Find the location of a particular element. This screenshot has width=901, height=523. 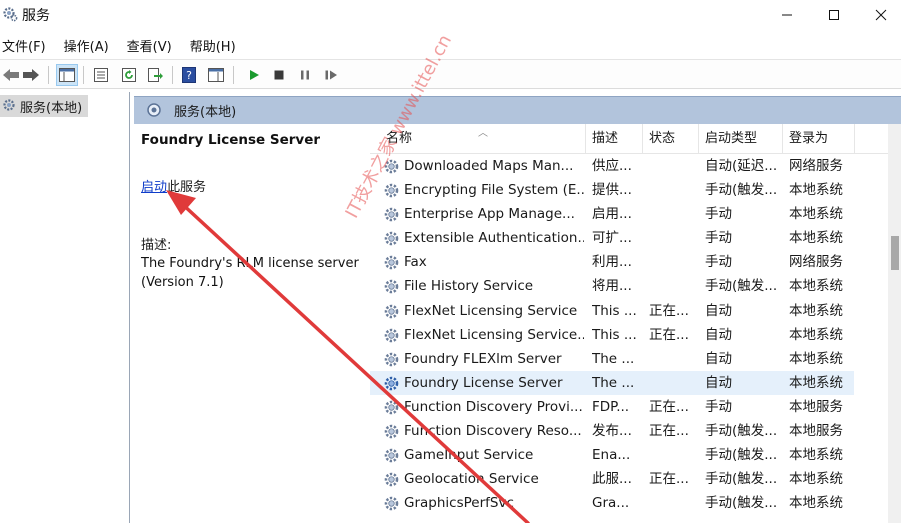

toolbar-separator is located at coordinates (48, 75).